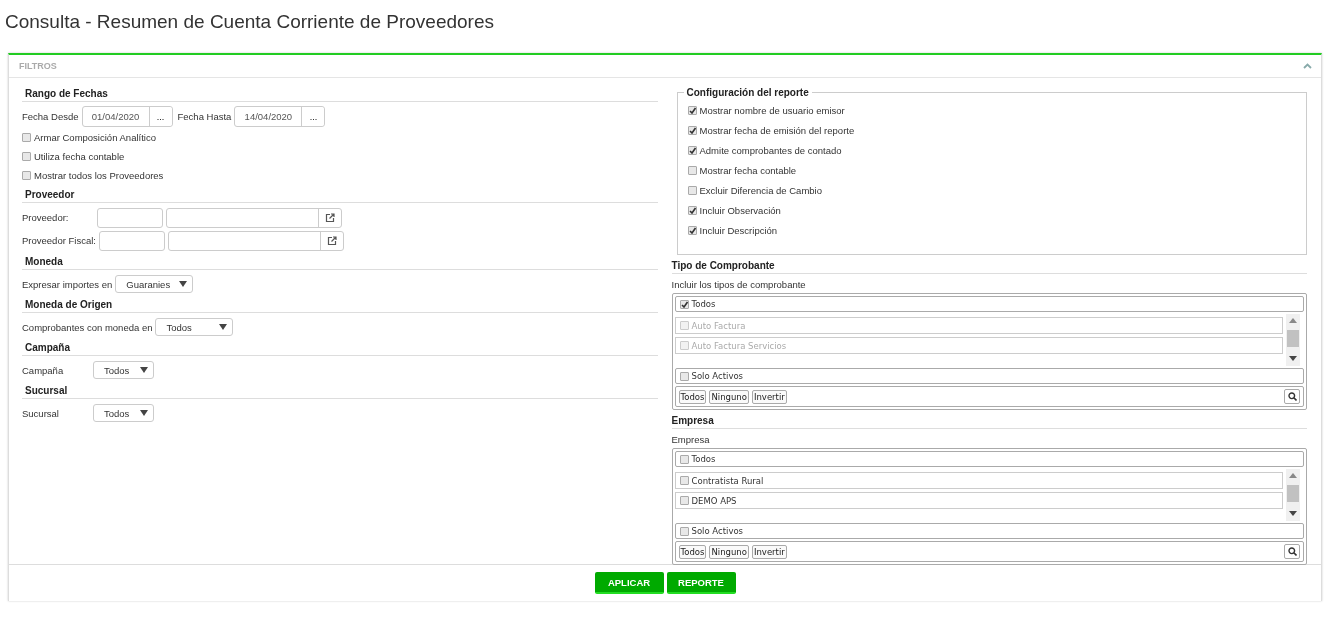  Describe the element at coordinates (340, 390) in the screenshot. I see `section-heading: Sucursal` at that location.